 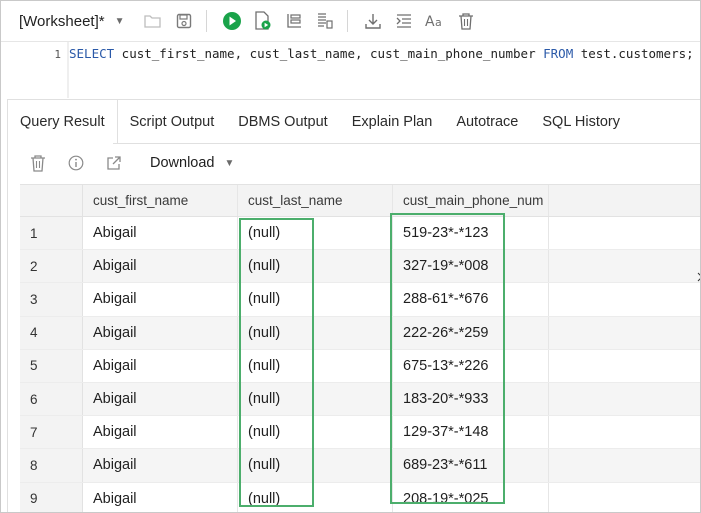 I want to click on row-number: 2, so click(x=51, y=266).